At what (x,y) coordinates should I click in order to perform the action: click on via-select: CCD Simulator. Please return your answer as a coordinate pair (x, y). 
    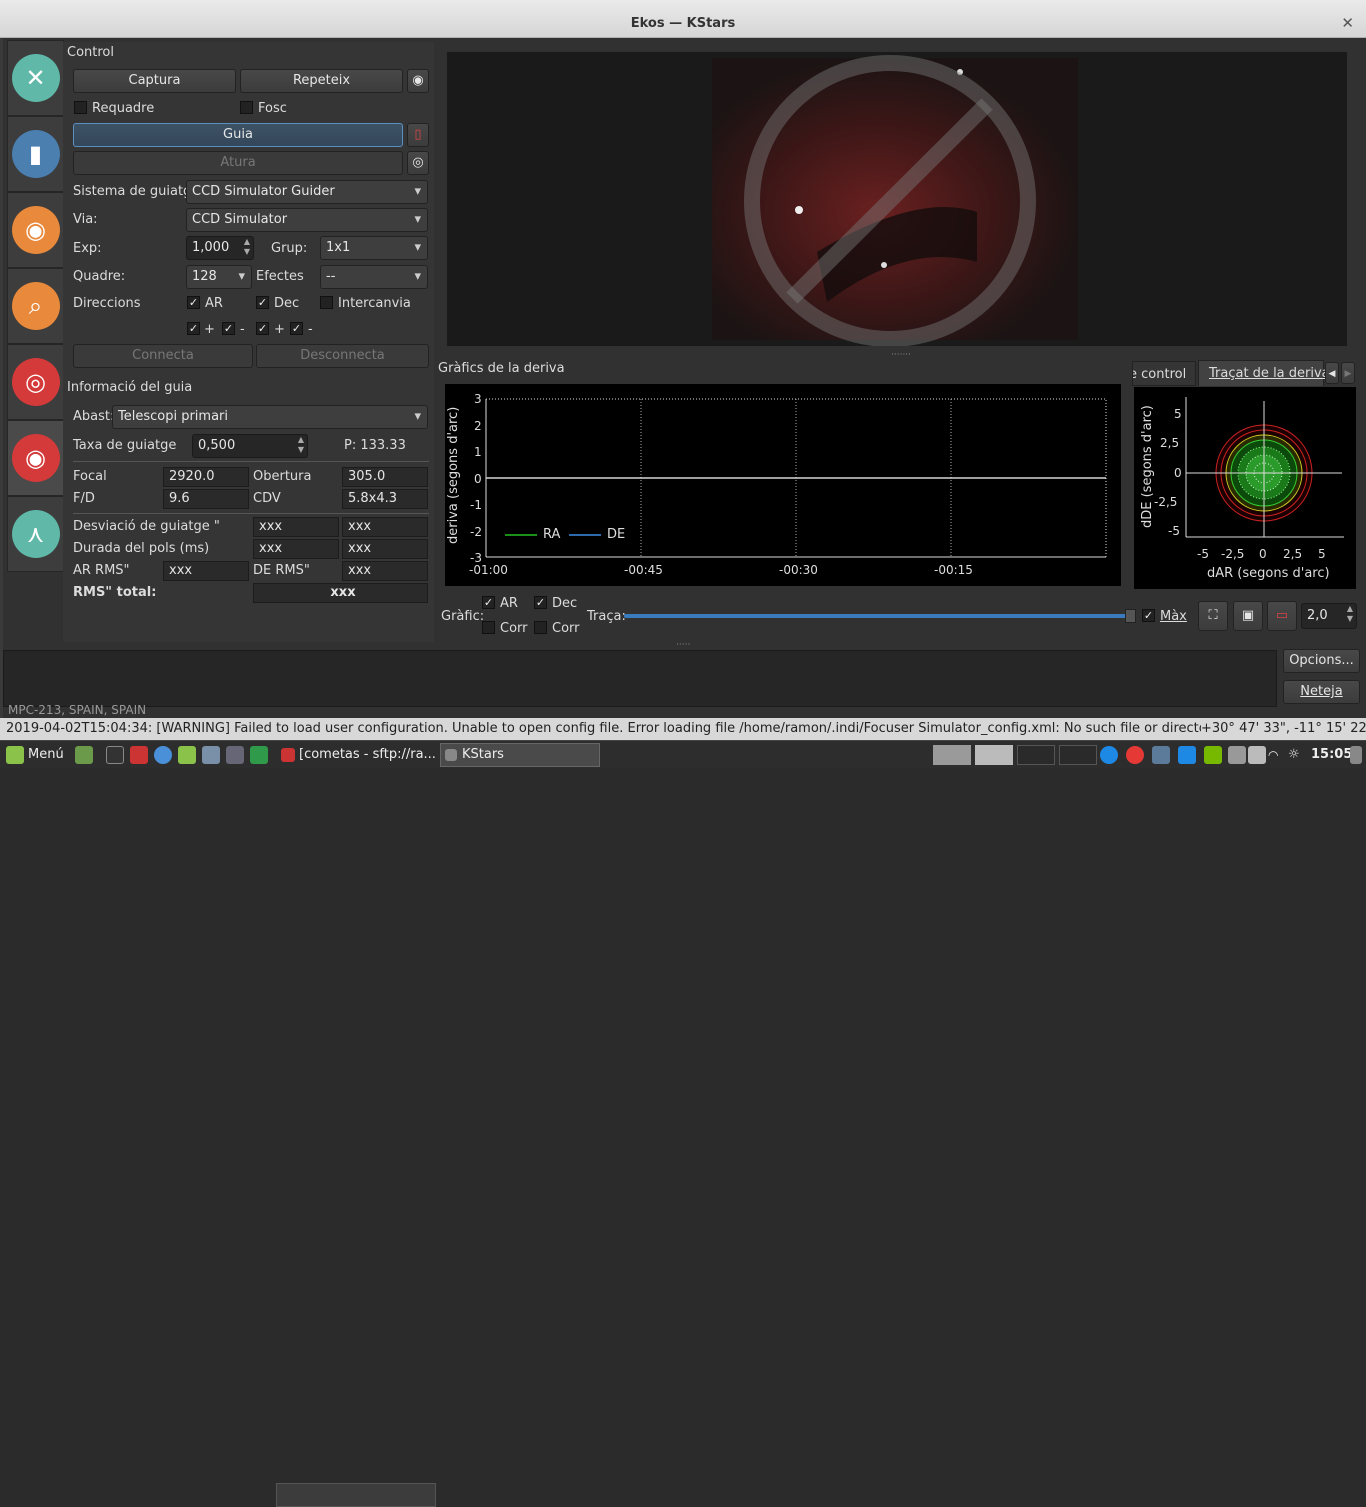
    Looking at the image, I should click on (307, 220).